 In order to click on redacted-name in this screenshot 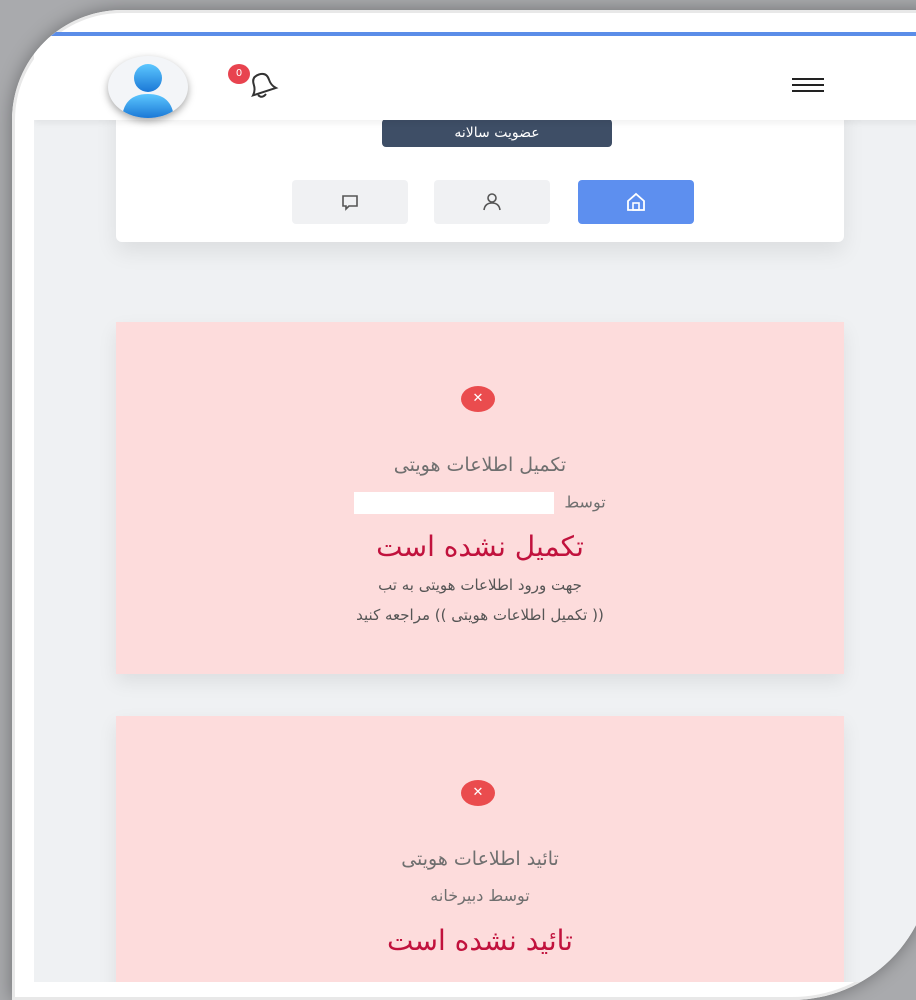, I will do `click(454, 503)`.